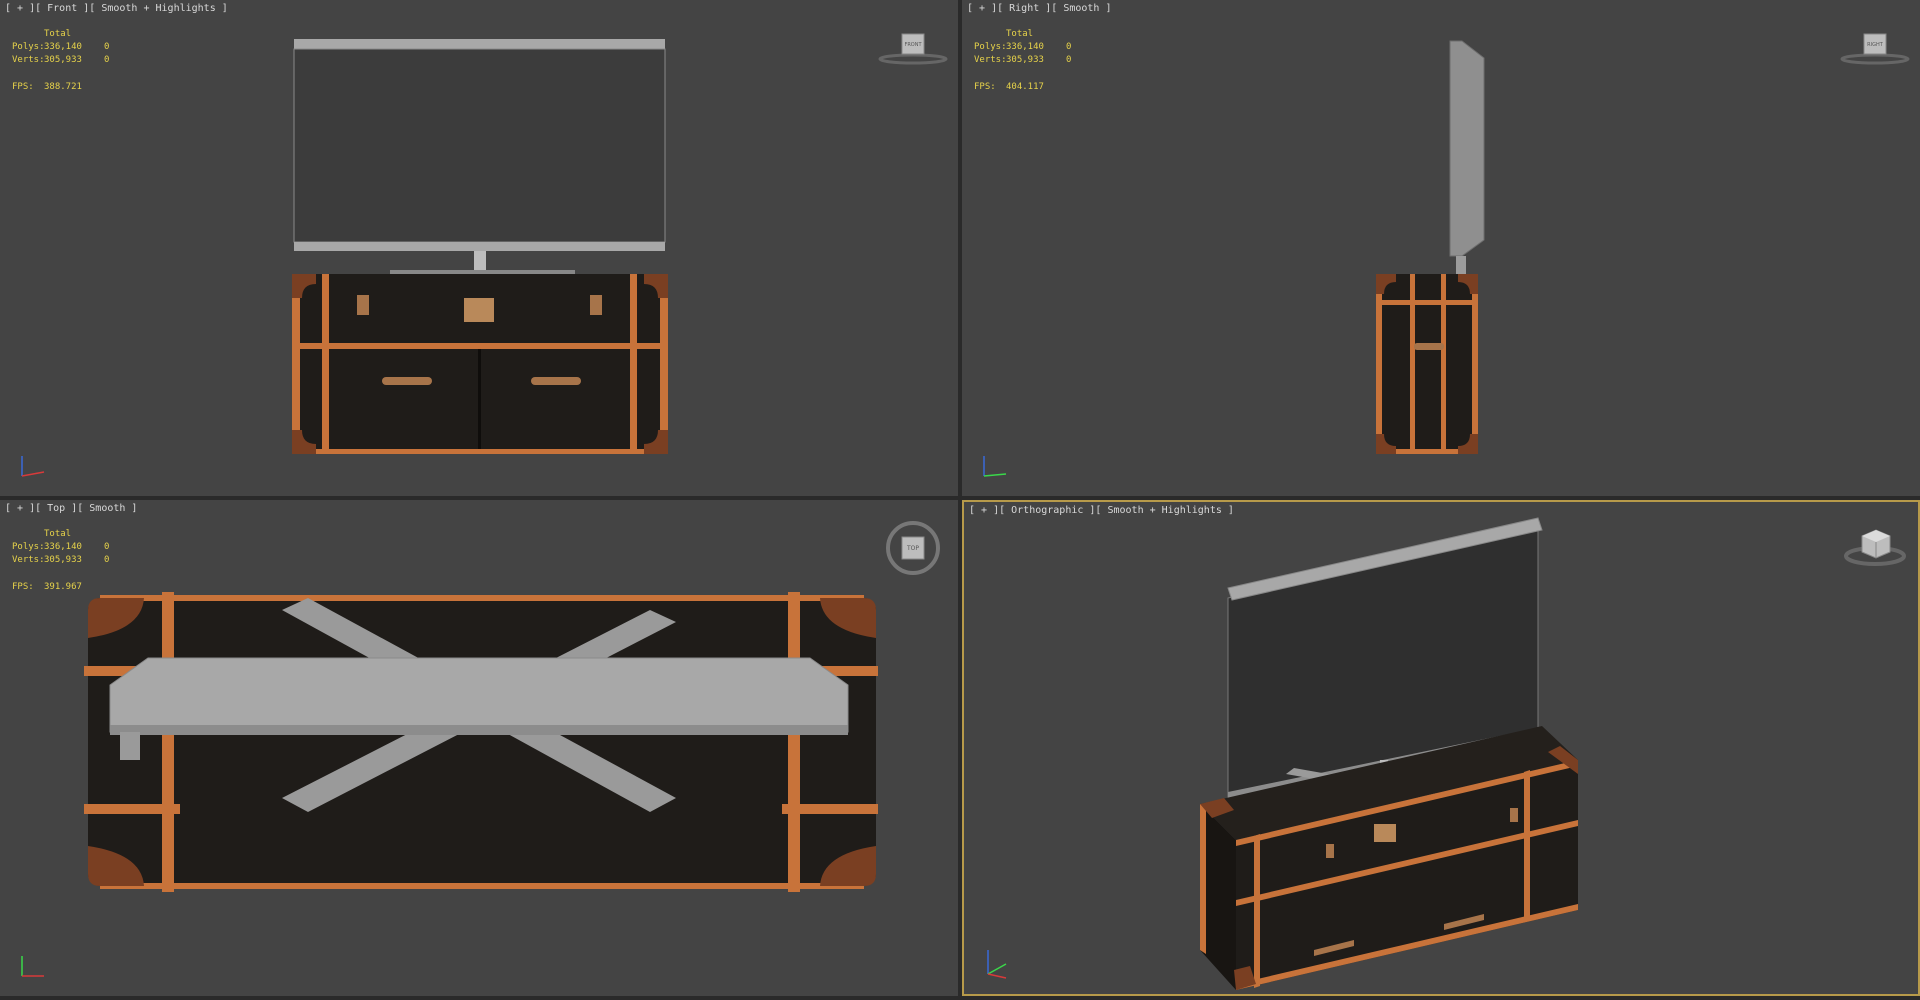  What do you see at coordinates (1039, 8) in the screenshot?
I see `viewport-label: [ + ][ Right ][ Smooth ]` at bounding box center [1039, 8].